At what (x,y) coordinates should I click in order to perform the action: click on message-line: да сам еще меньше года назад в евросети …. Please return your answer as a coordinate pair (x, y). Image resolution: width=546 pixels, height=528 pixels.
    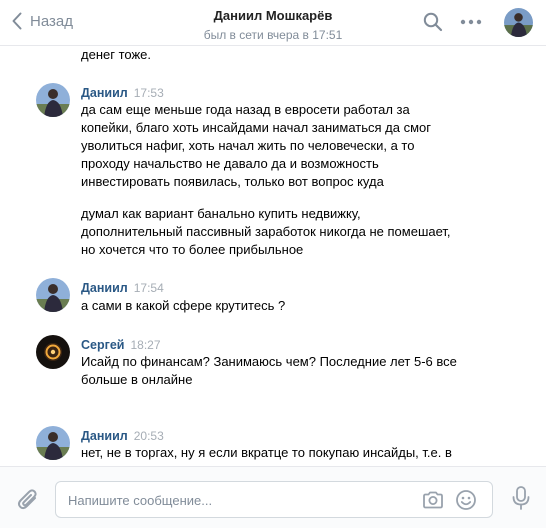
    Looking at the image, I should click on (245, 109).